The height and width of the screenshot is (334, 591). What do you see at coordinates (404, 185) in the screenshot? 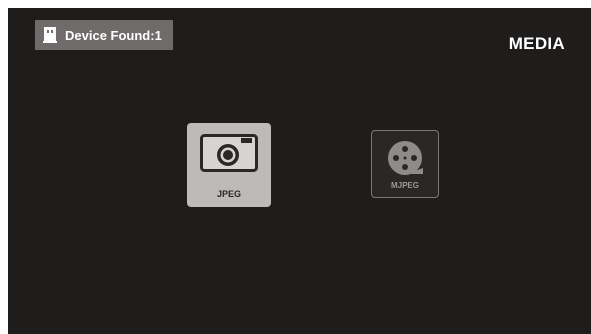
I see `mjpeg-label: MJPEG` at bounding box center [404, 185].